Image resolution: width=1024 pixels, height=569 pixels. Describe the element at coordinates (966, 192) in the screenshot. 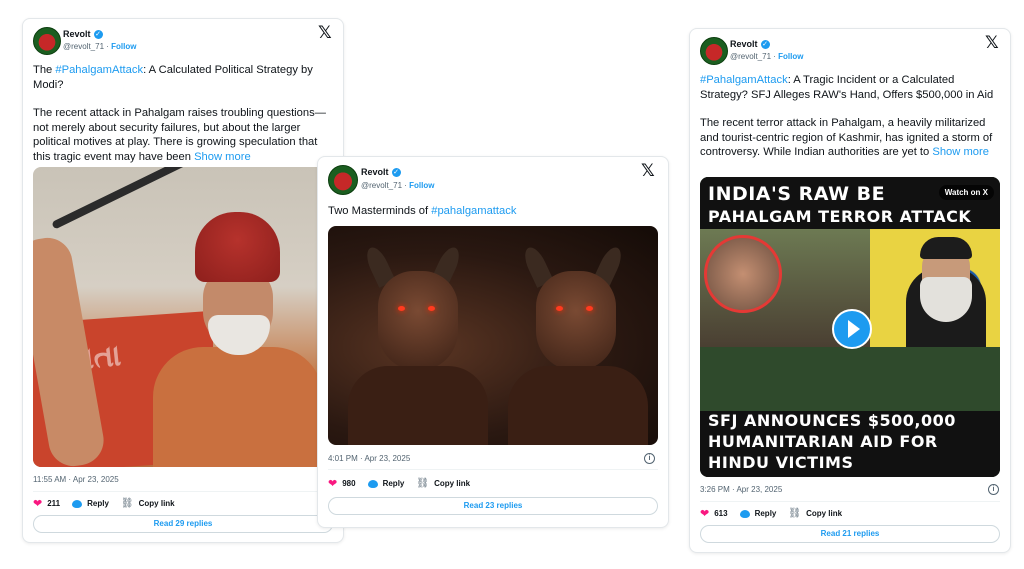

I see `watch-on-x-badge: Watch on X` at that location.